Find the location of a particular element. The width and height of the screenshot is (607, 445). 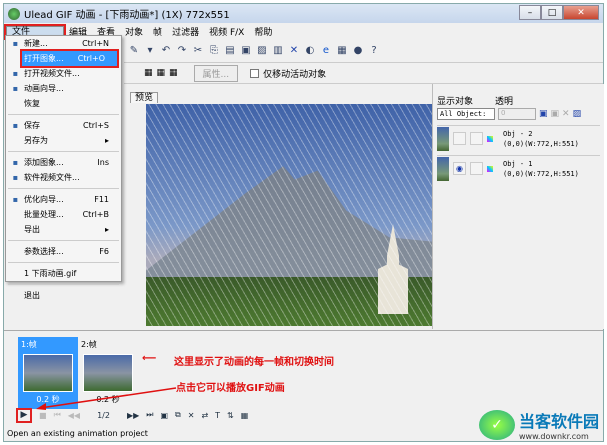

menu-item-label: 导出 is located at coordinates (32, 229).